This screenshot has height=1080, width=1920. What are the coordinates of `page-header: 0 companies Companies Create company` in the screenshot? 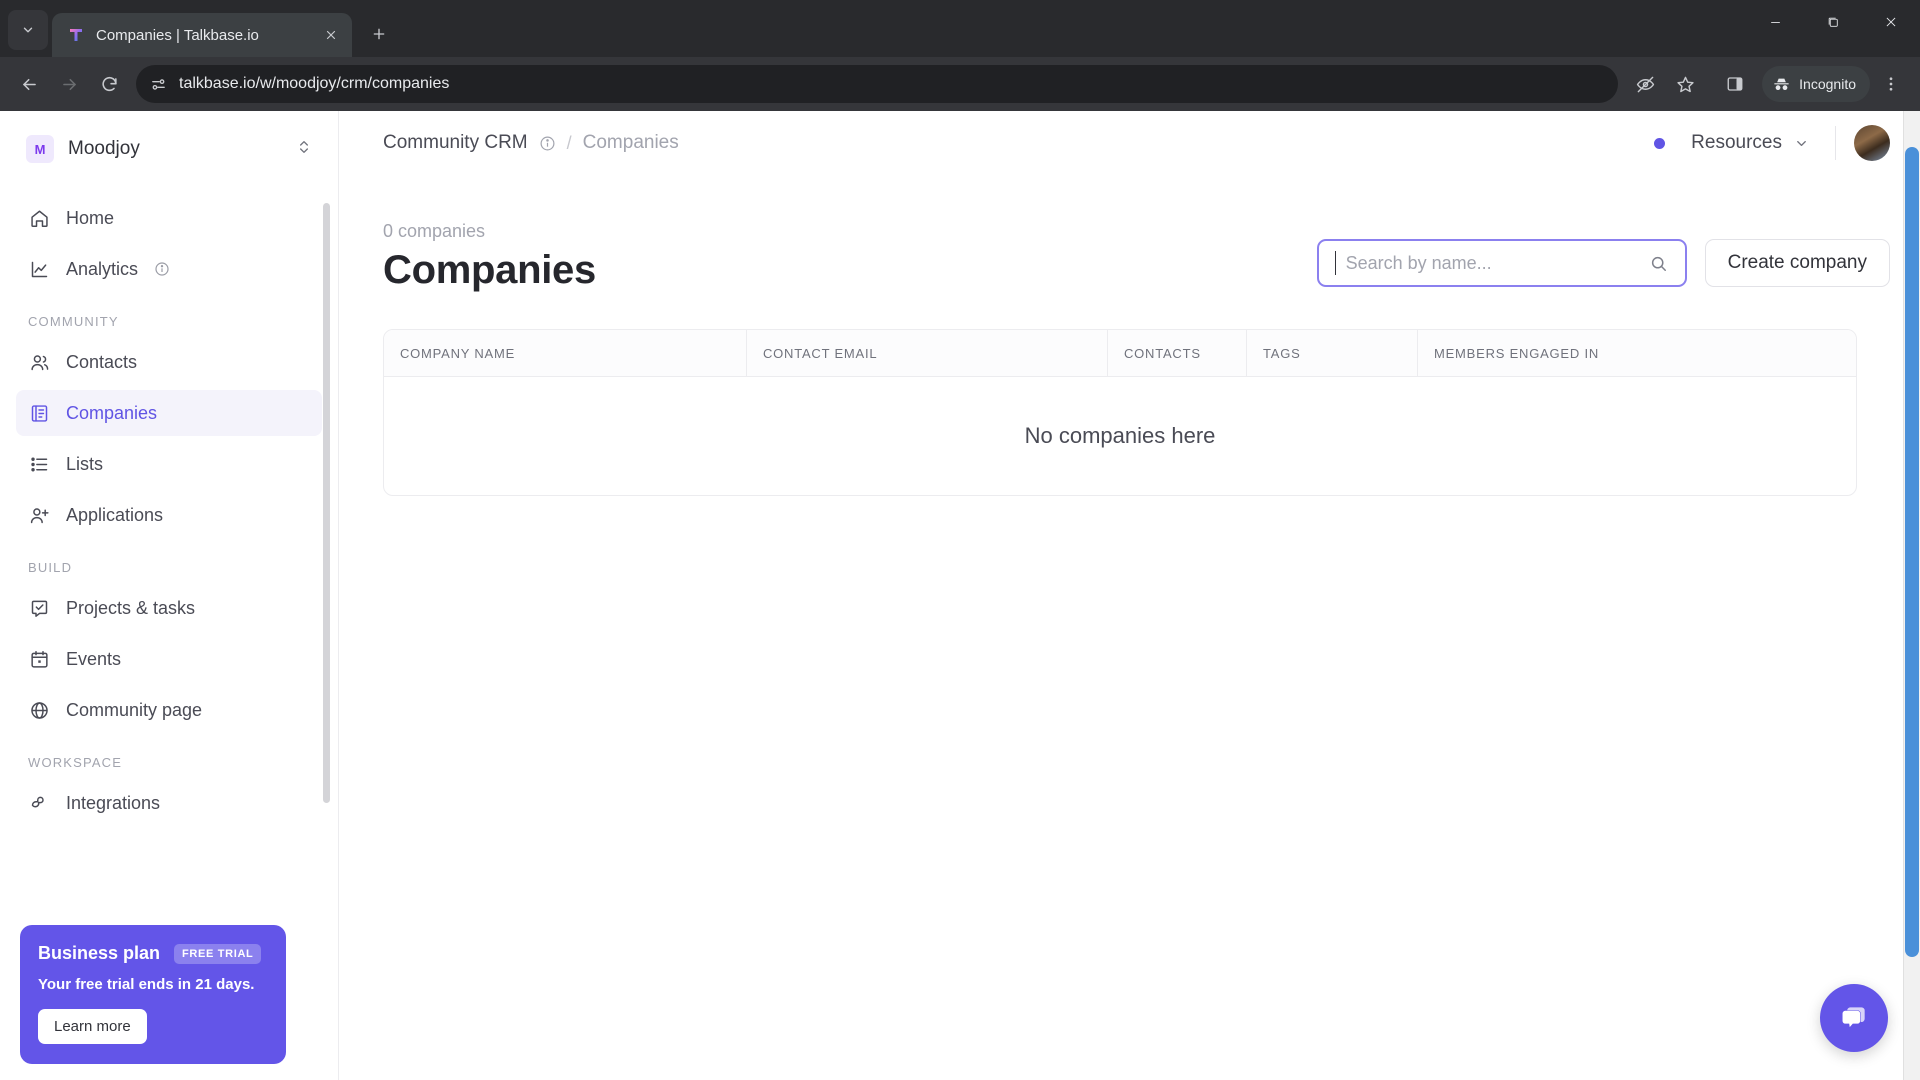 It's located at (1136, 257).